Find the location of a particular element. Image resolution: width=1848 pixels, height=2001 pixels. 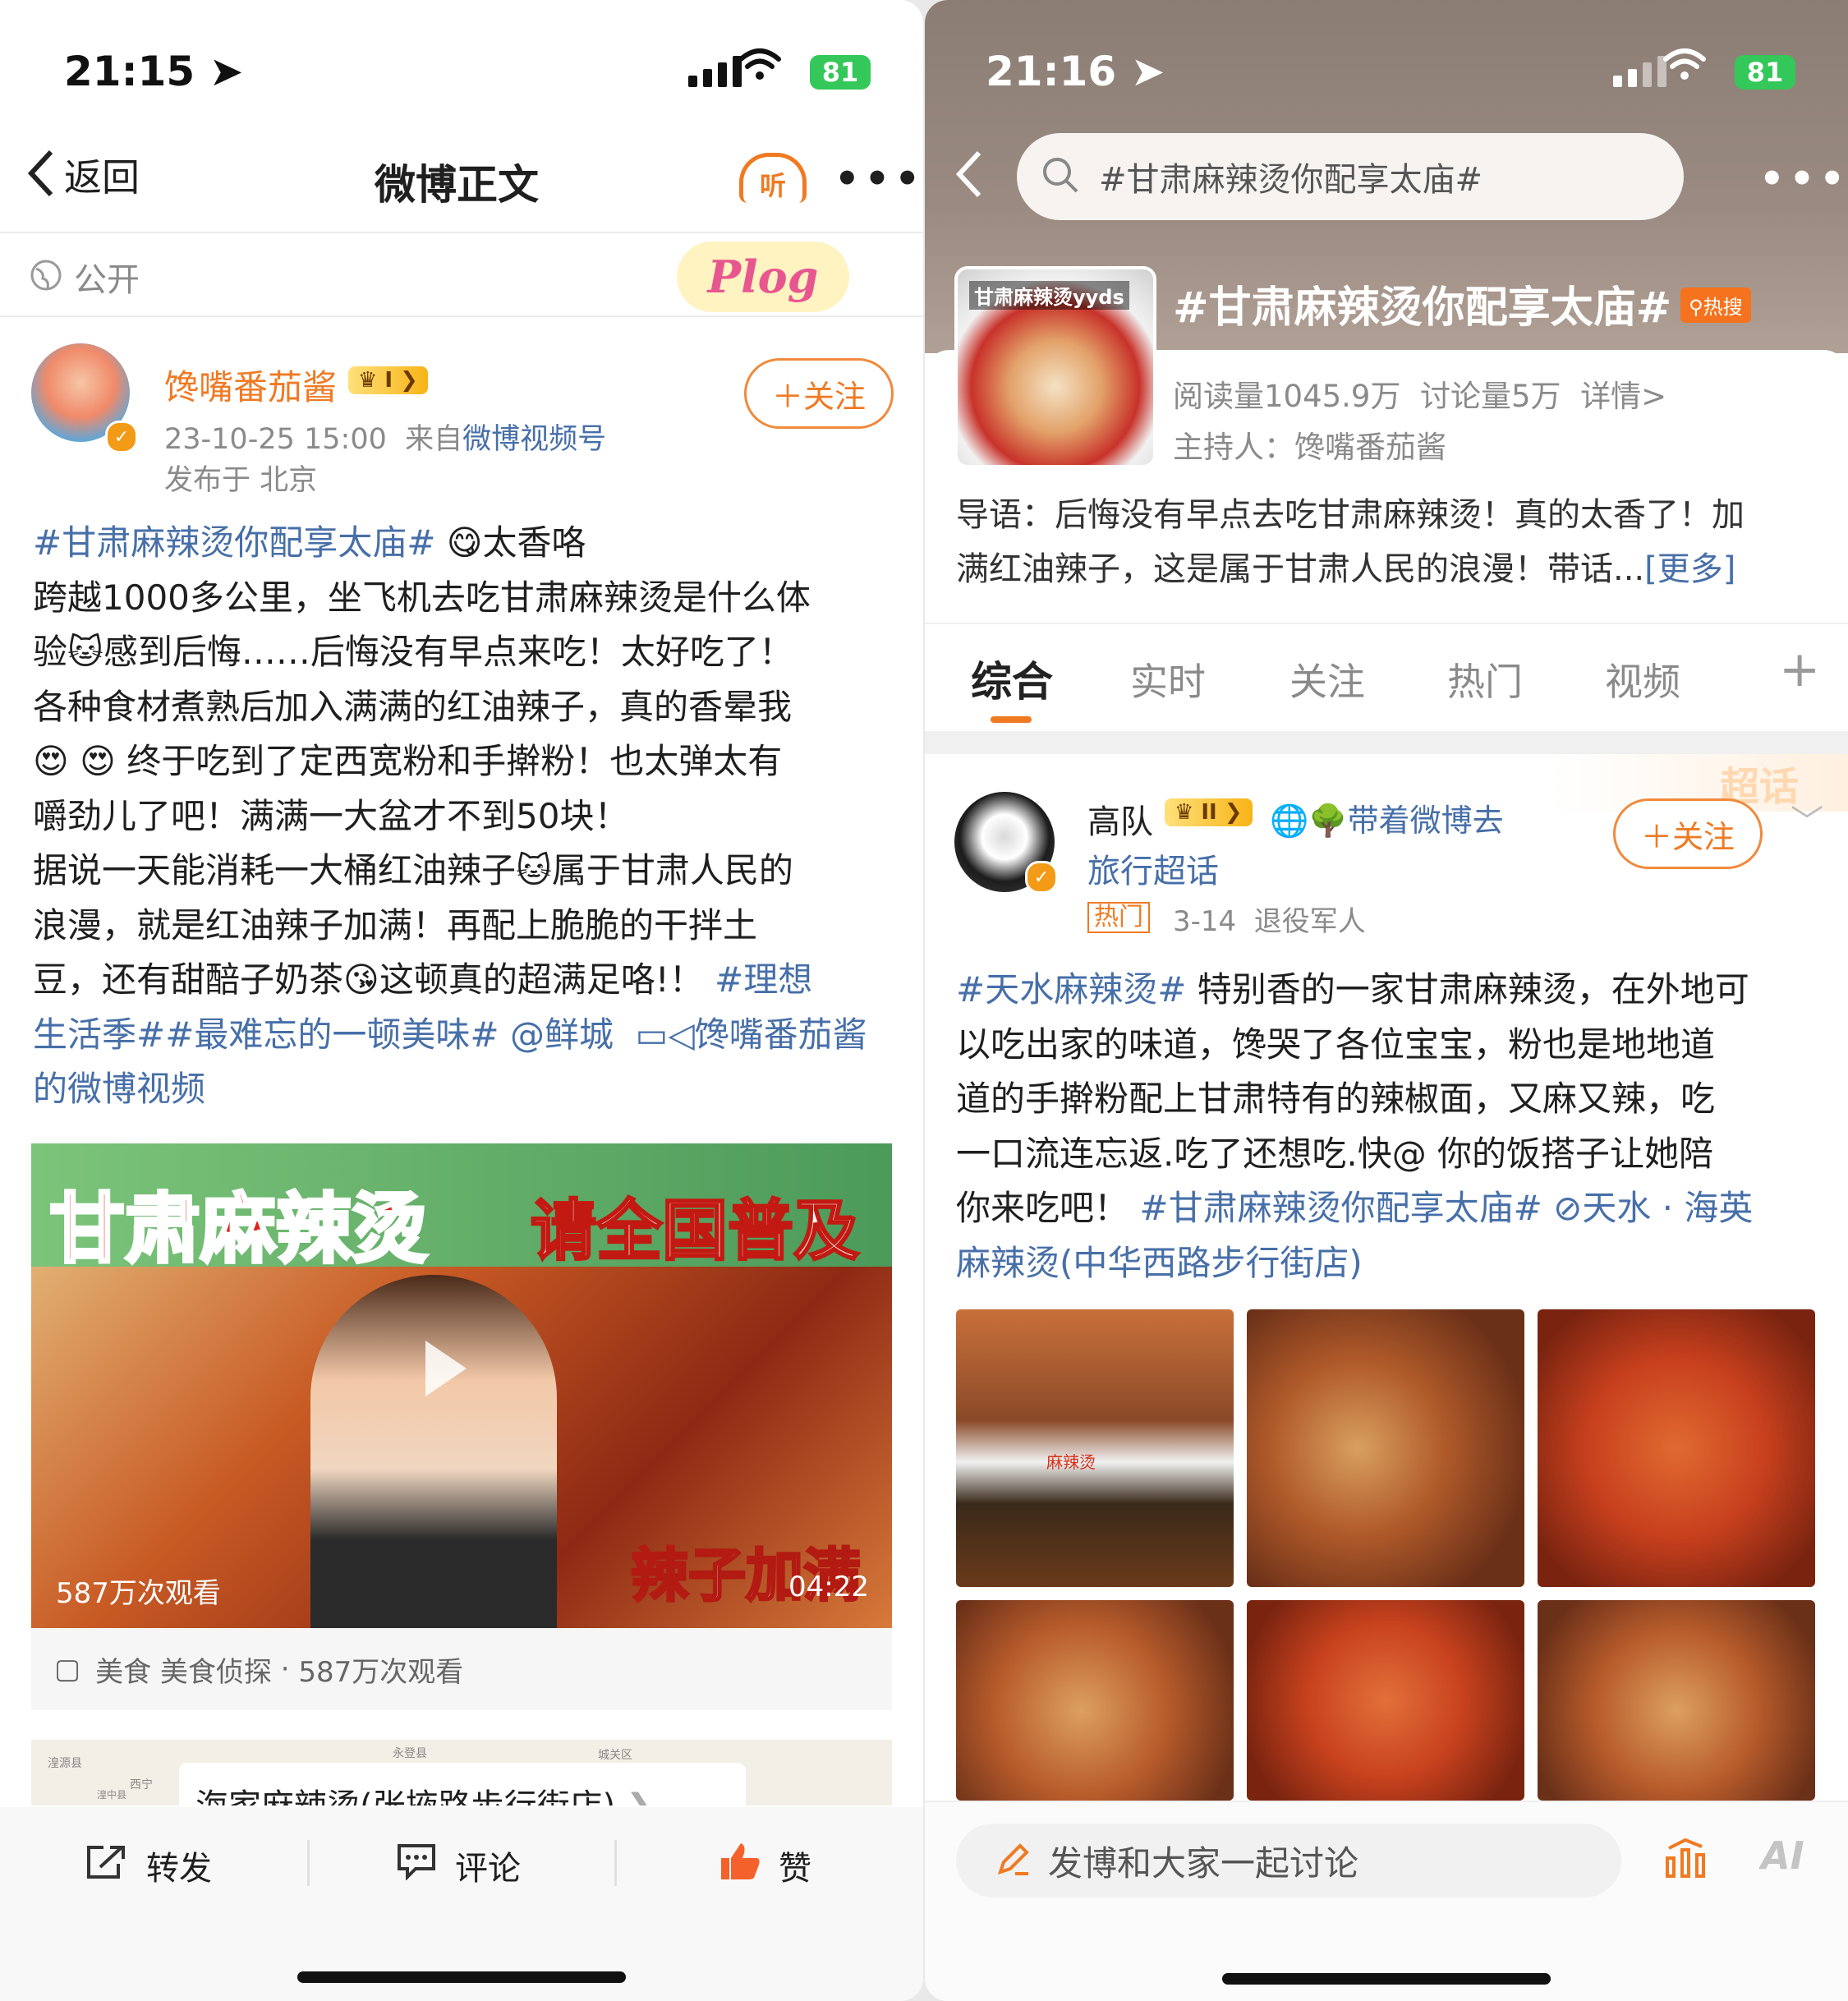

ai-assistant-icon: AI is located at coordinates (1782, 1855).